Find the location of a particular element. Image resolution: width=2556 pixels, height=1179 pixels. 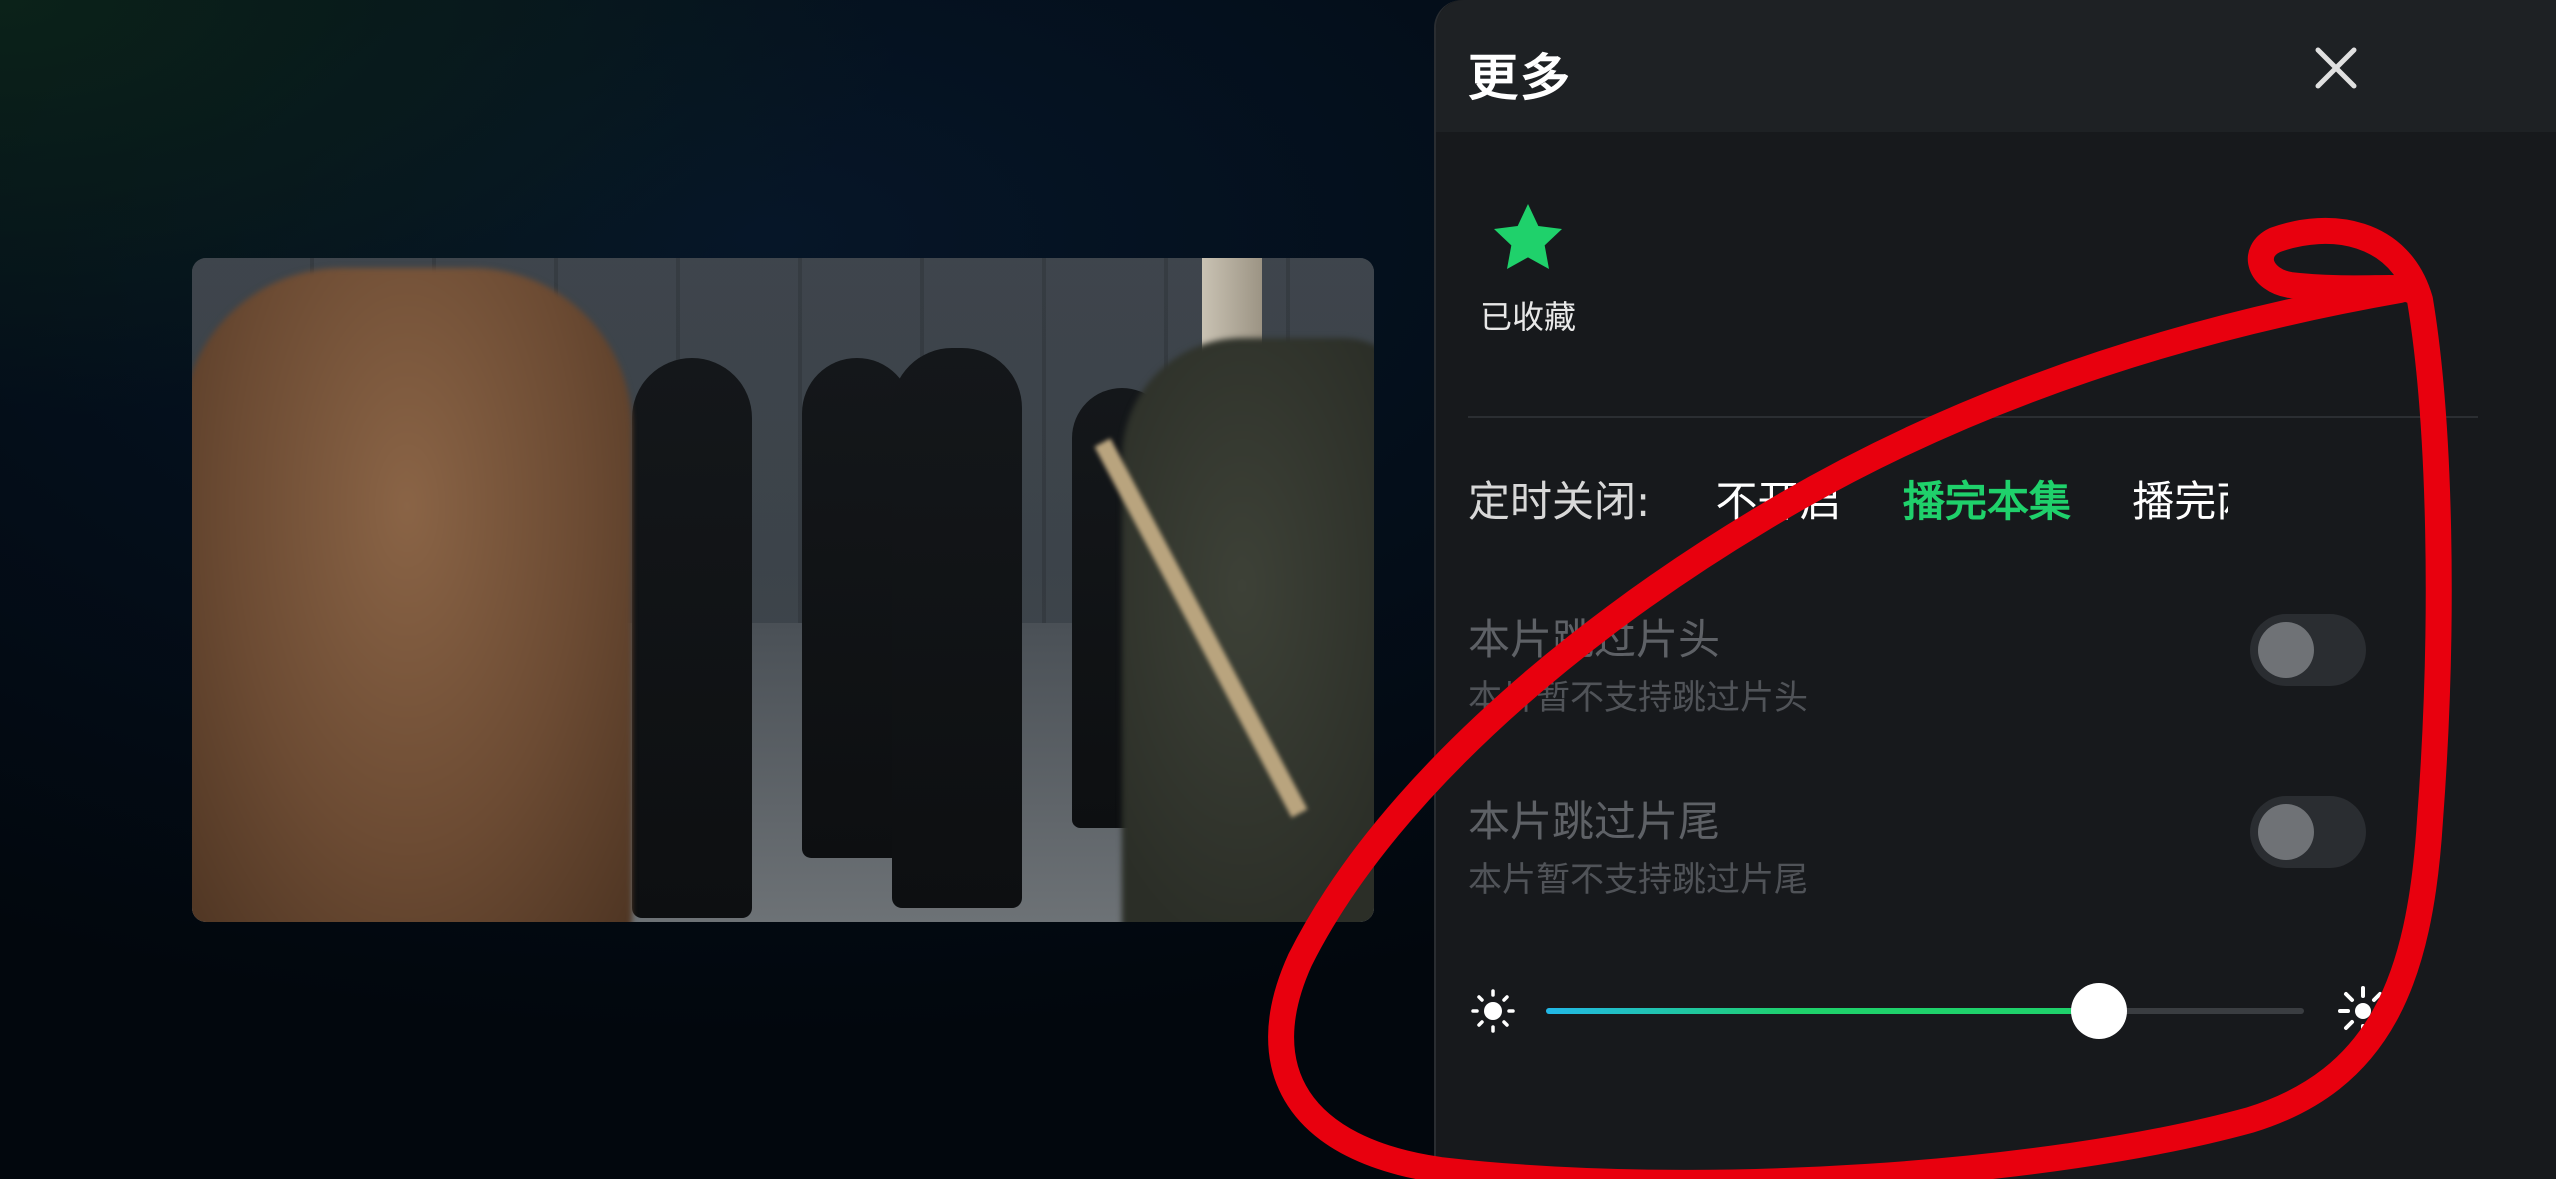

sun-small-icon is located at coordinates (1493, 1011).